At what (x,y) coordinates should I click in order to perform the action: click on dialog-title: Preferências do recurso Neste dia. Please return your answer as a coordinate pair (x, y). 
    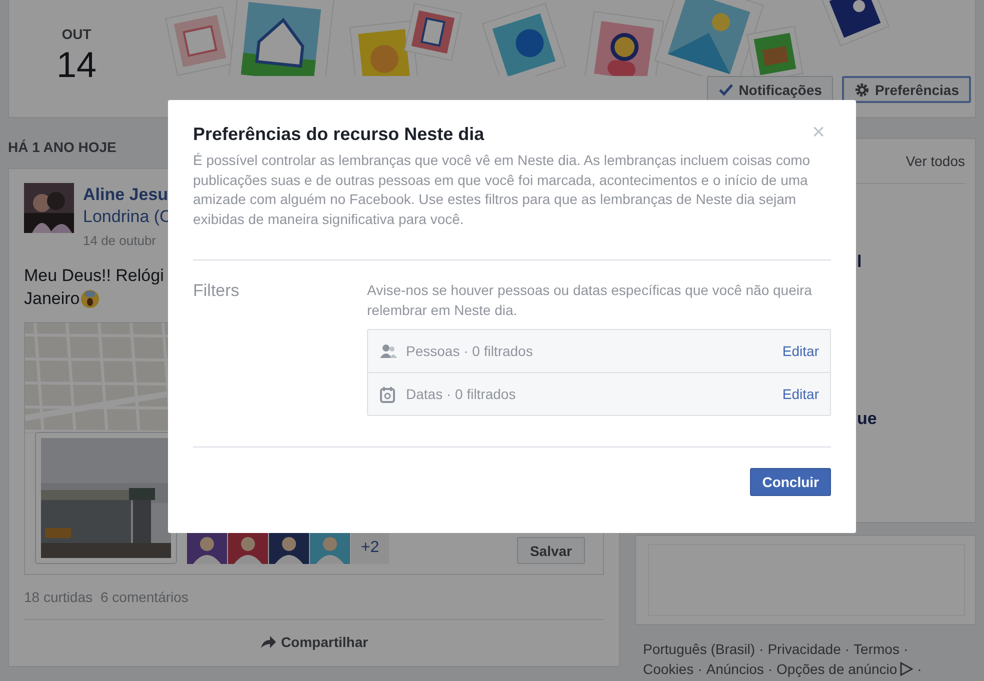
    Looking at the image, I should click on (338, 134).